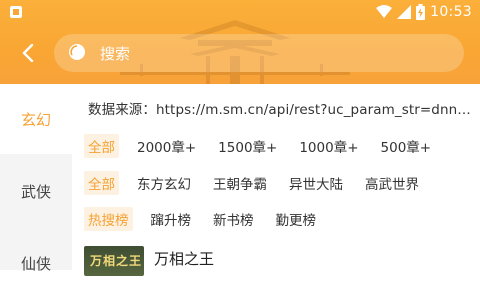 The width and height of the screenshot is (480, 298). What do you see at coordinates (247, 146) in the screenshot?
I see `filter-length-1500: 1500章+` at bounding box center [247, 146].